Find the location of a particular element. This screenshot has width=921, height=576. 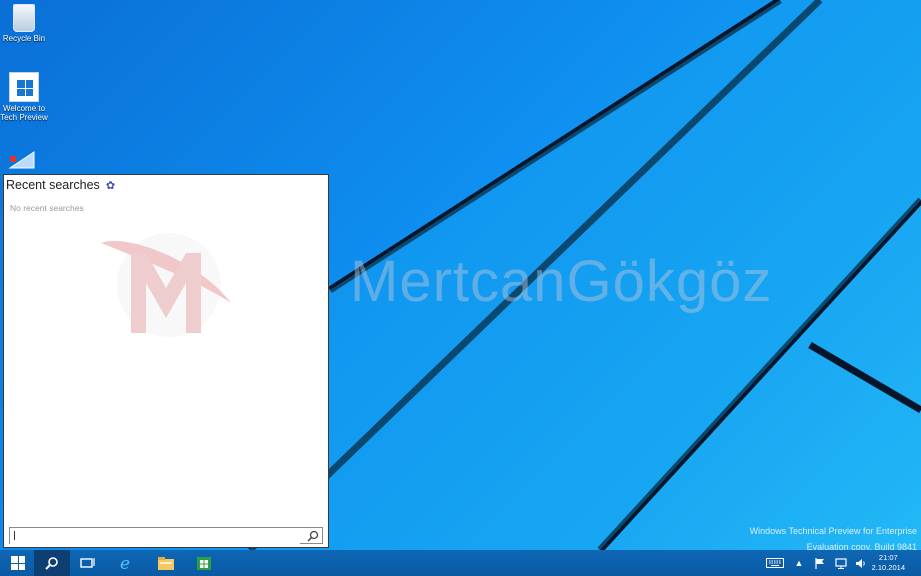

gear-icon: ✿ is located at coordinates (110, 185).